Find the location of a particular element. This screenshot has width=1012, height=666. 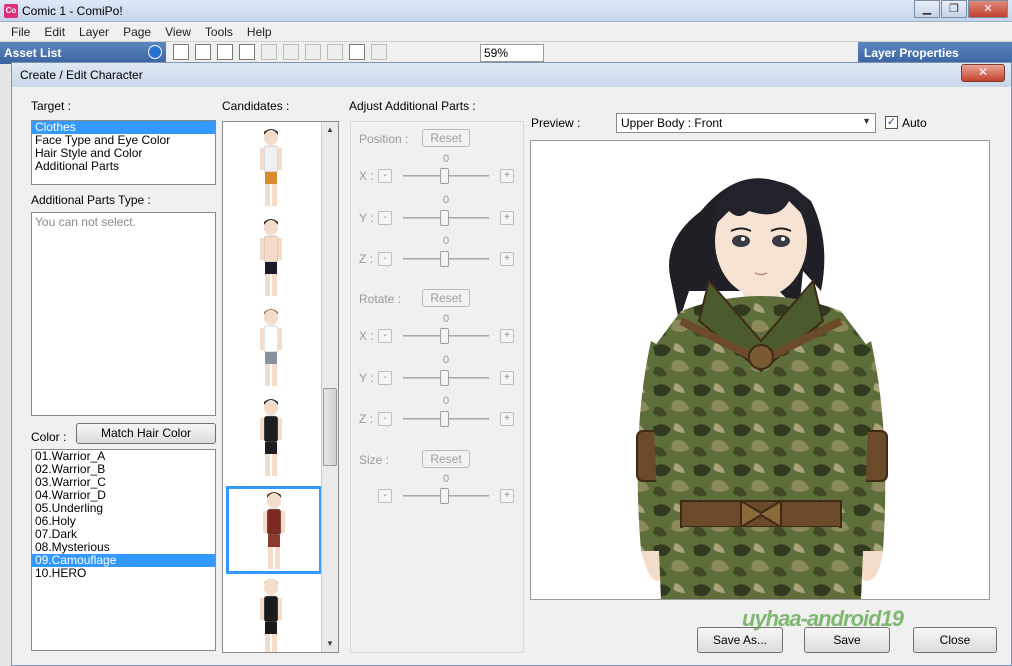

rotate-x-slider: X : - + is located at coordinates (438, 336).